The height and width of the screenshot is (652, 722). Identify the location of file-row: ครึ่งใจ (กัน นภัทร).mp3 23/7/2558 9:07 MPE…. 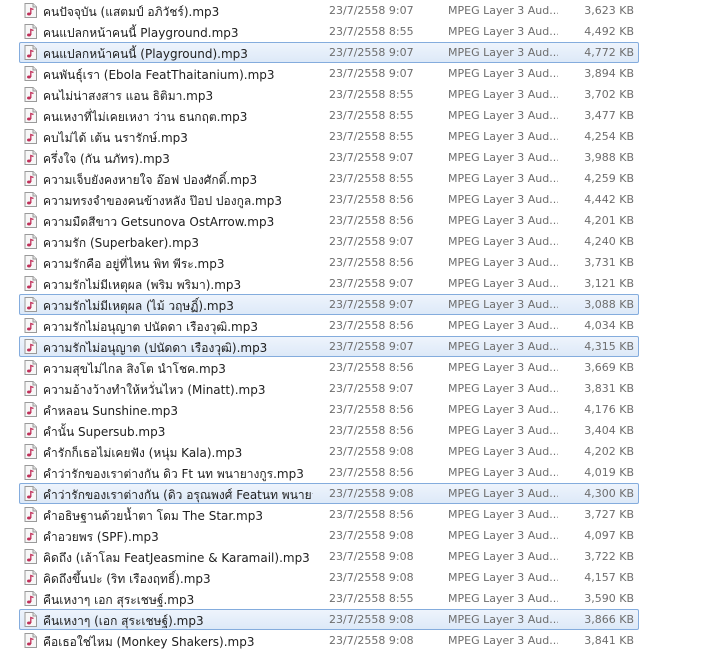
(329, 157).